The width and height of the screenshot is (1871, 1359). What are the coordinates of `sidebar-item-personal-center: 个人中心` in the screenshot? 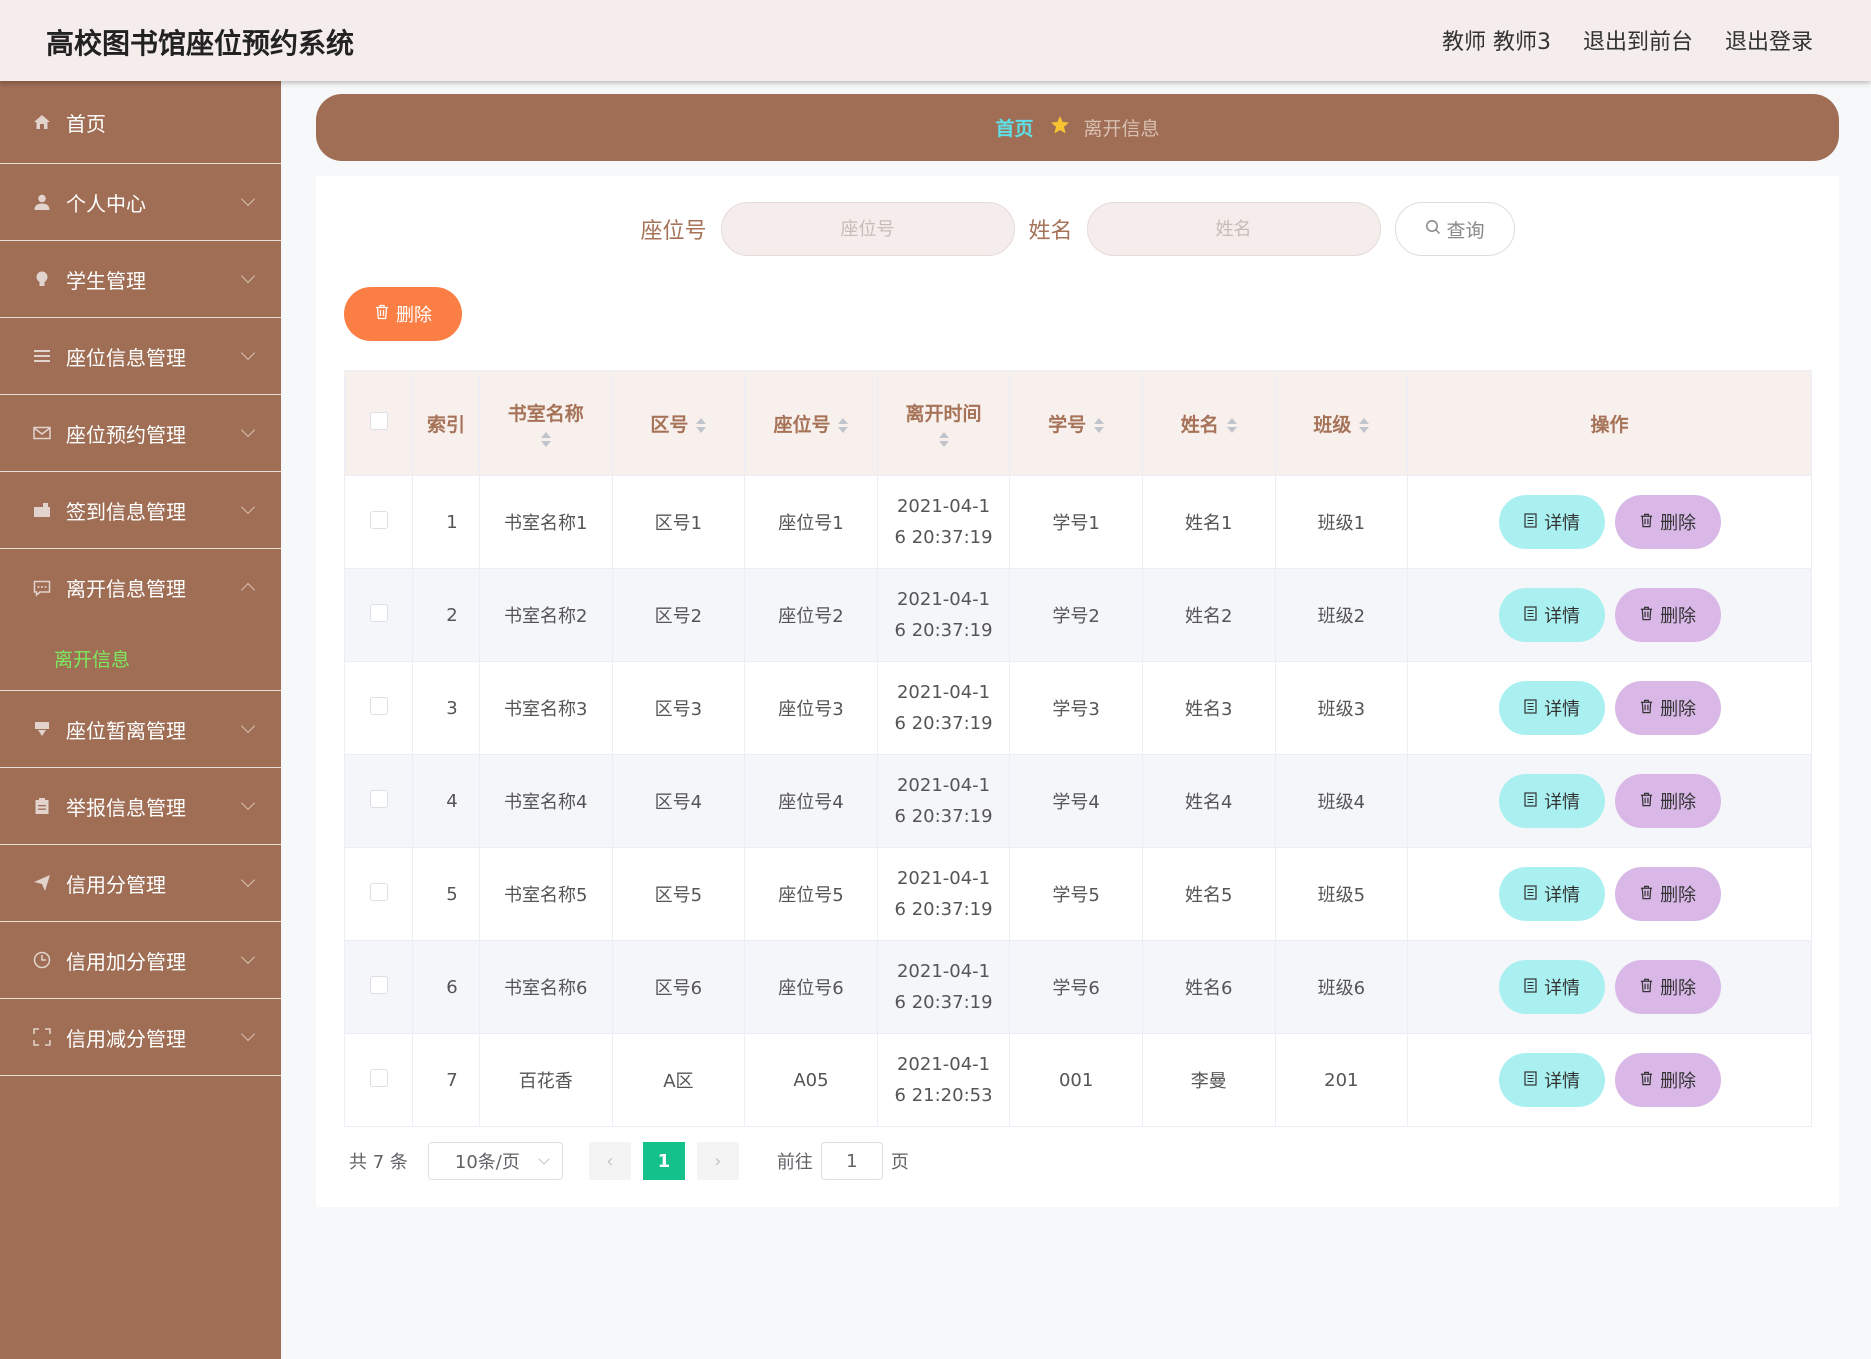 It's located at (140, 202).